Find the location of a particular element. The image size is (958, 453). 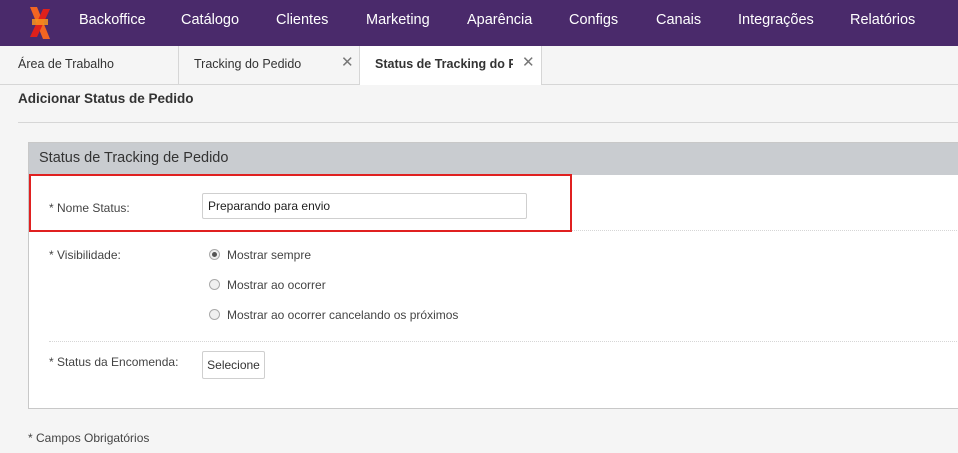

nav-item-backoffice: Backoffice is located at coordinates (112, 23).